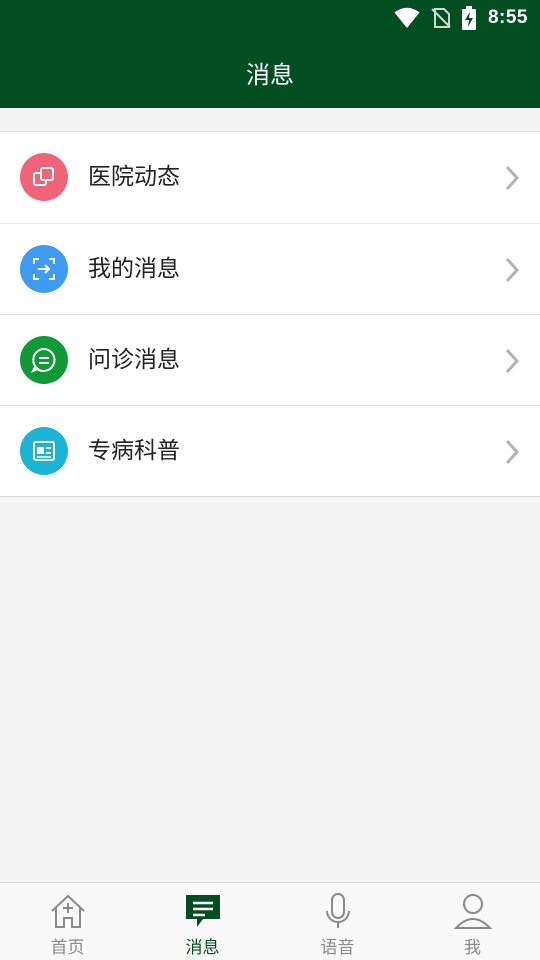  Describe the element at coordinates (134, 360) in the screenshot. I see `list-item-label: 问诊消息` at that location.